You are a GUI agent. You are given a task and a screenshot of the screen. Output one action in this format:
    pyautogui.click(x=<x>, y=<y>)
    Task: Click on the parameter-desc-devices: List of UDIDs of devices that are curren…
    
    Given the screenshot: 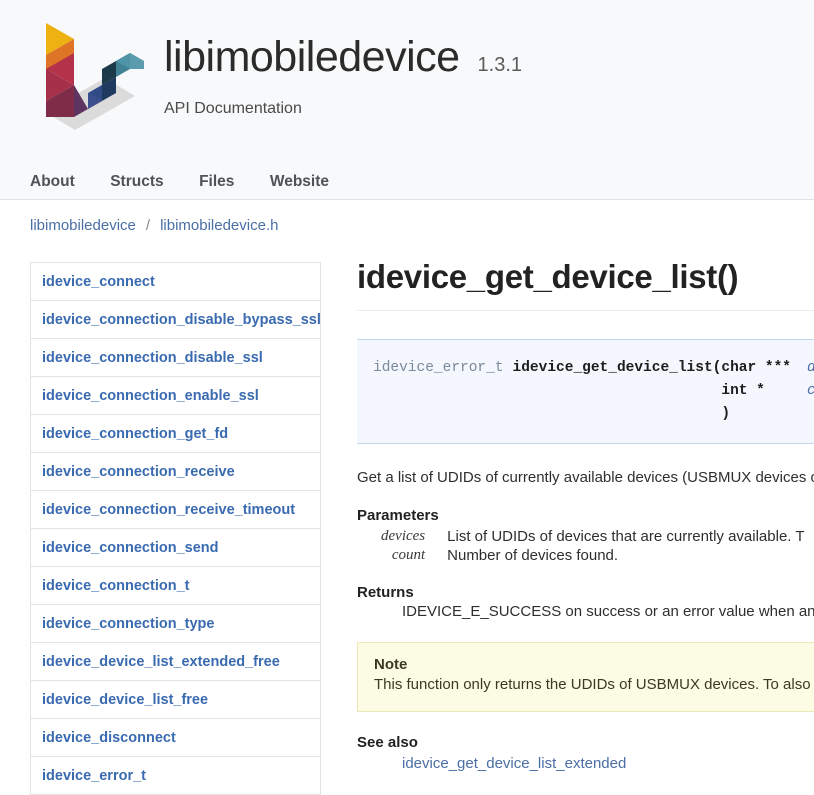 What is the action you would take?
    pyautogui.click(x=626, y=536)
    